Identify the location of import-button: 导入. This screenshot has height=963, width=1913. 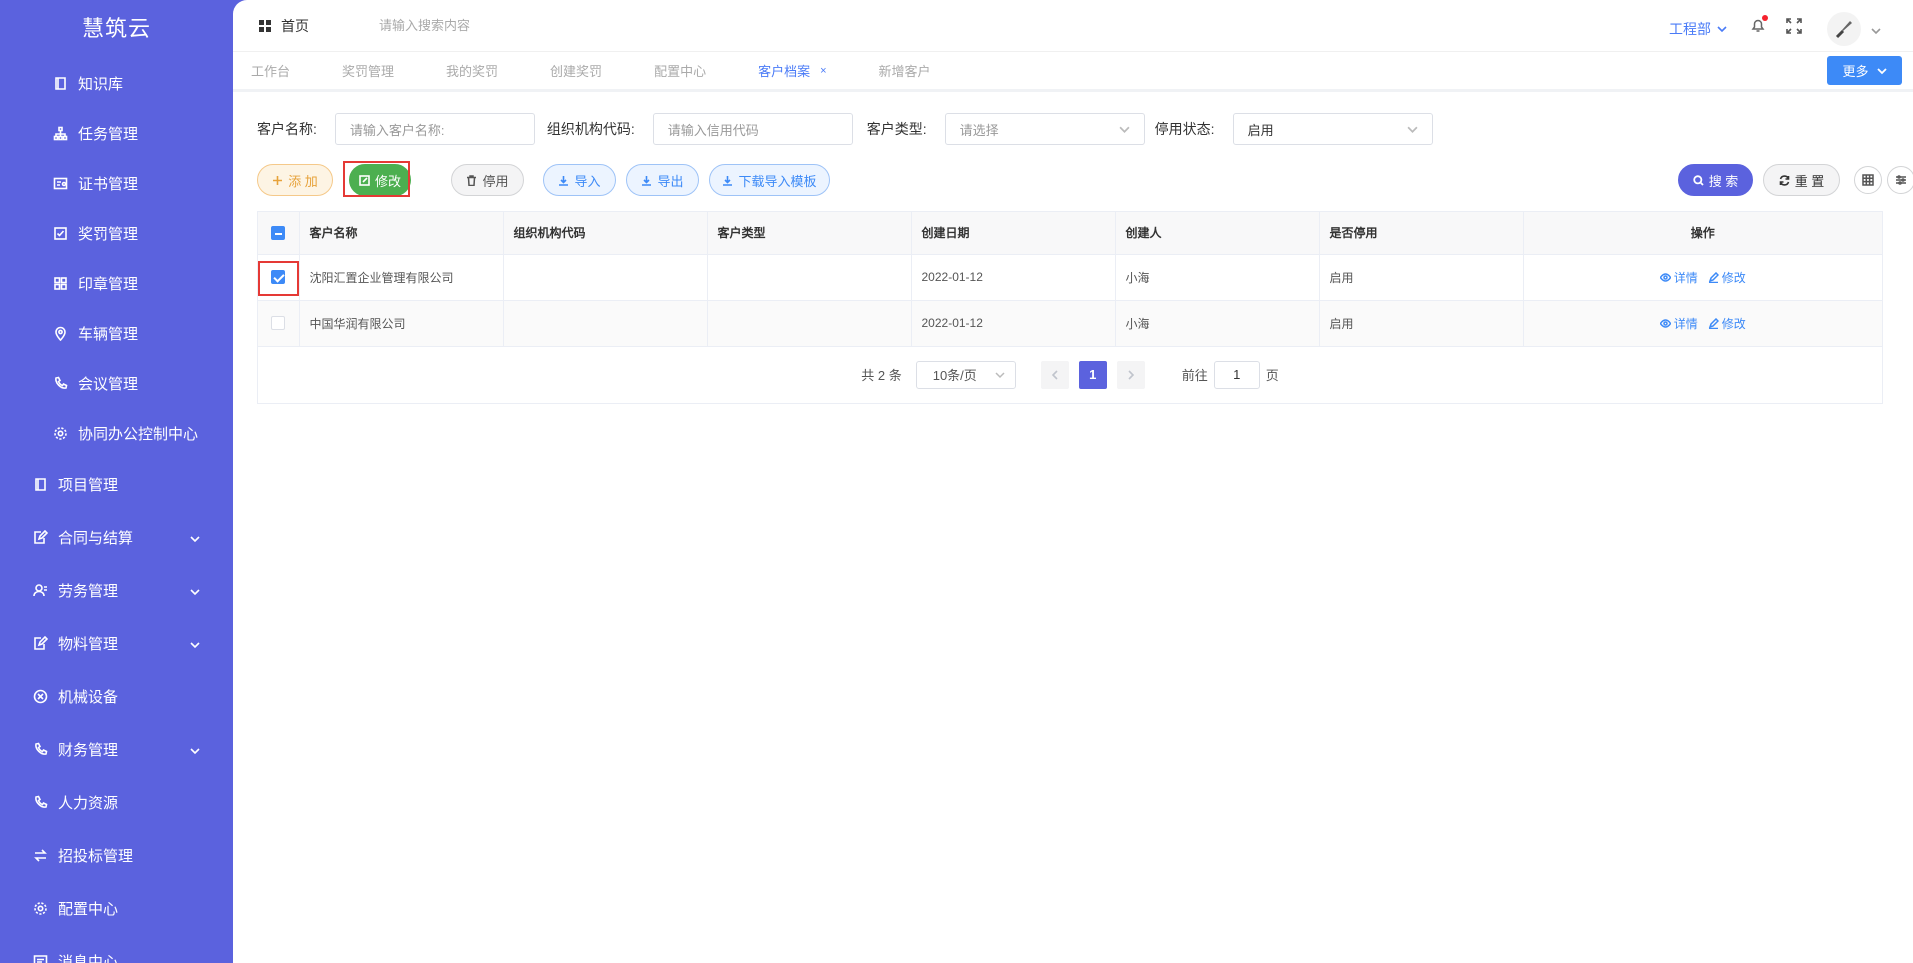
(579, 180).